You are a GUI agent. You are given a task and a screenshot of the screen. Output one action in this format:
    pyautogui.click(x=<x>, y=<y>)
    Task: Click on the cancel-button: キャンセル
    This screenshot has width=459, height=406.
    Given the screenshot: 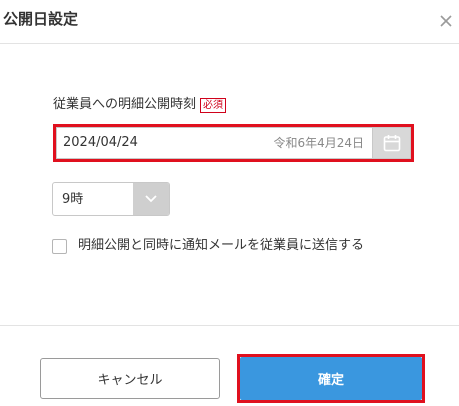 What is the action you would take?
    pyautogui.click(x=130, y=378)
    